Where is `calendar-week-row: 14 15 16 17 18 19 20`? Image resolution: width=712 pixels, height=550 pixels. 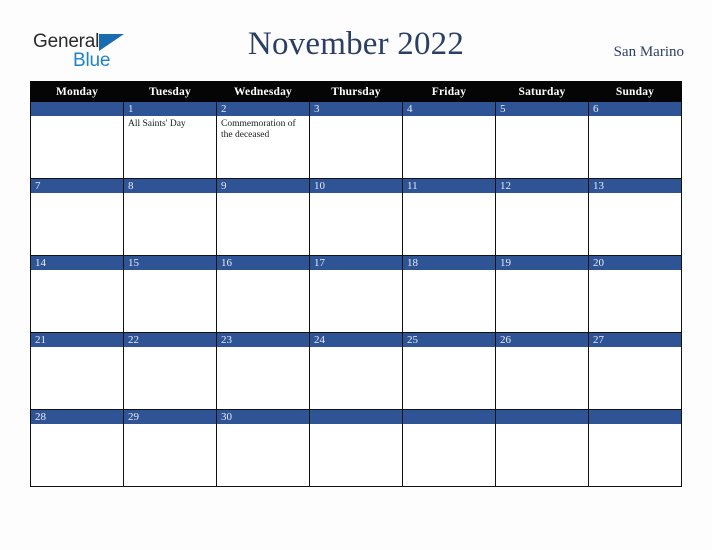
calendar-week-row: 14 15 16 17 18 19 20 is located at coordinates (356, 294).